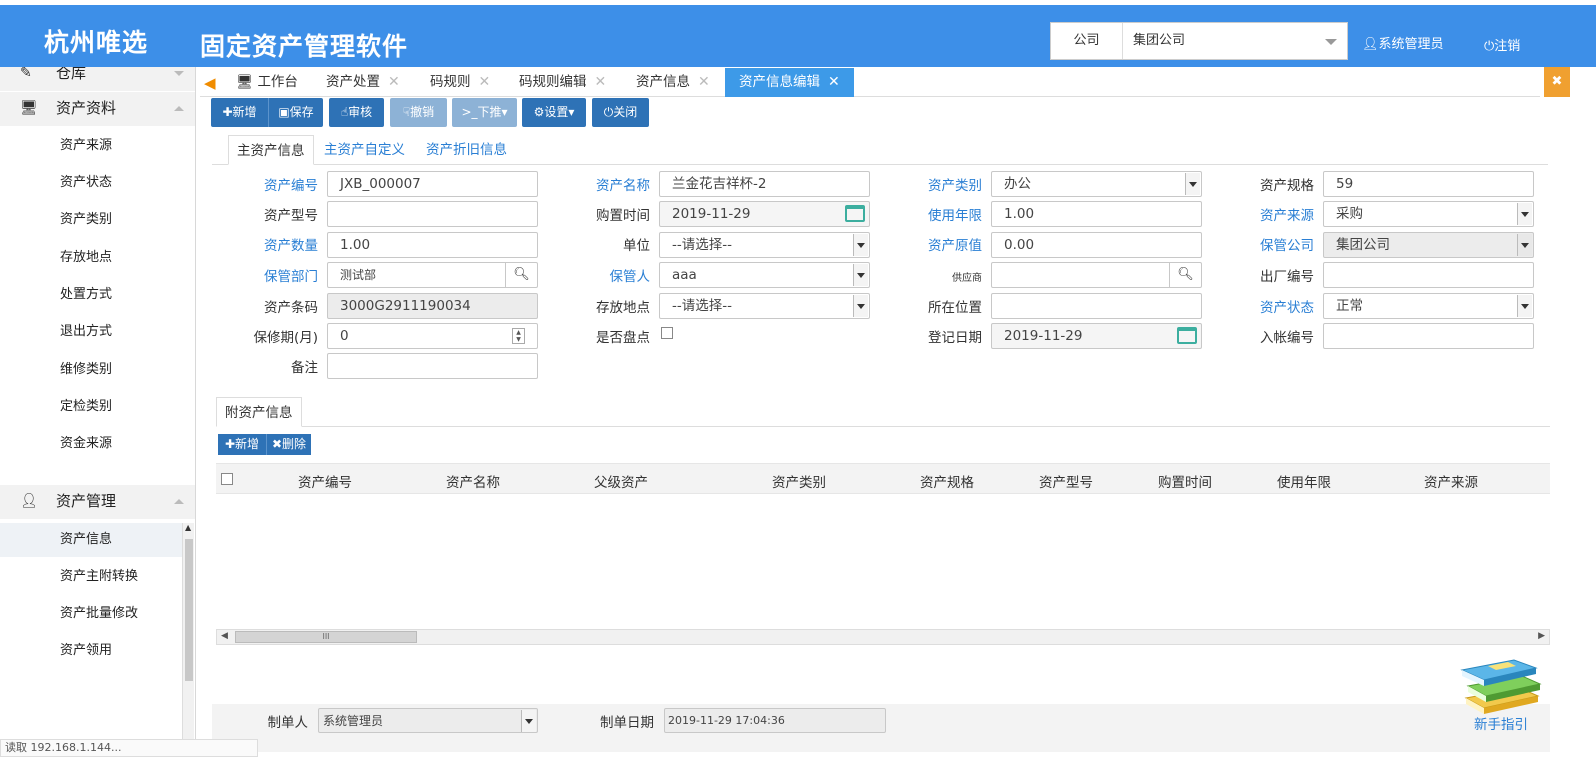 Image resolution: width=1596 pixels, height=768 pixels. Describe the element at coordinates (1304, 481) in the screenshot. I see `column-header: 使用年限` at that location.